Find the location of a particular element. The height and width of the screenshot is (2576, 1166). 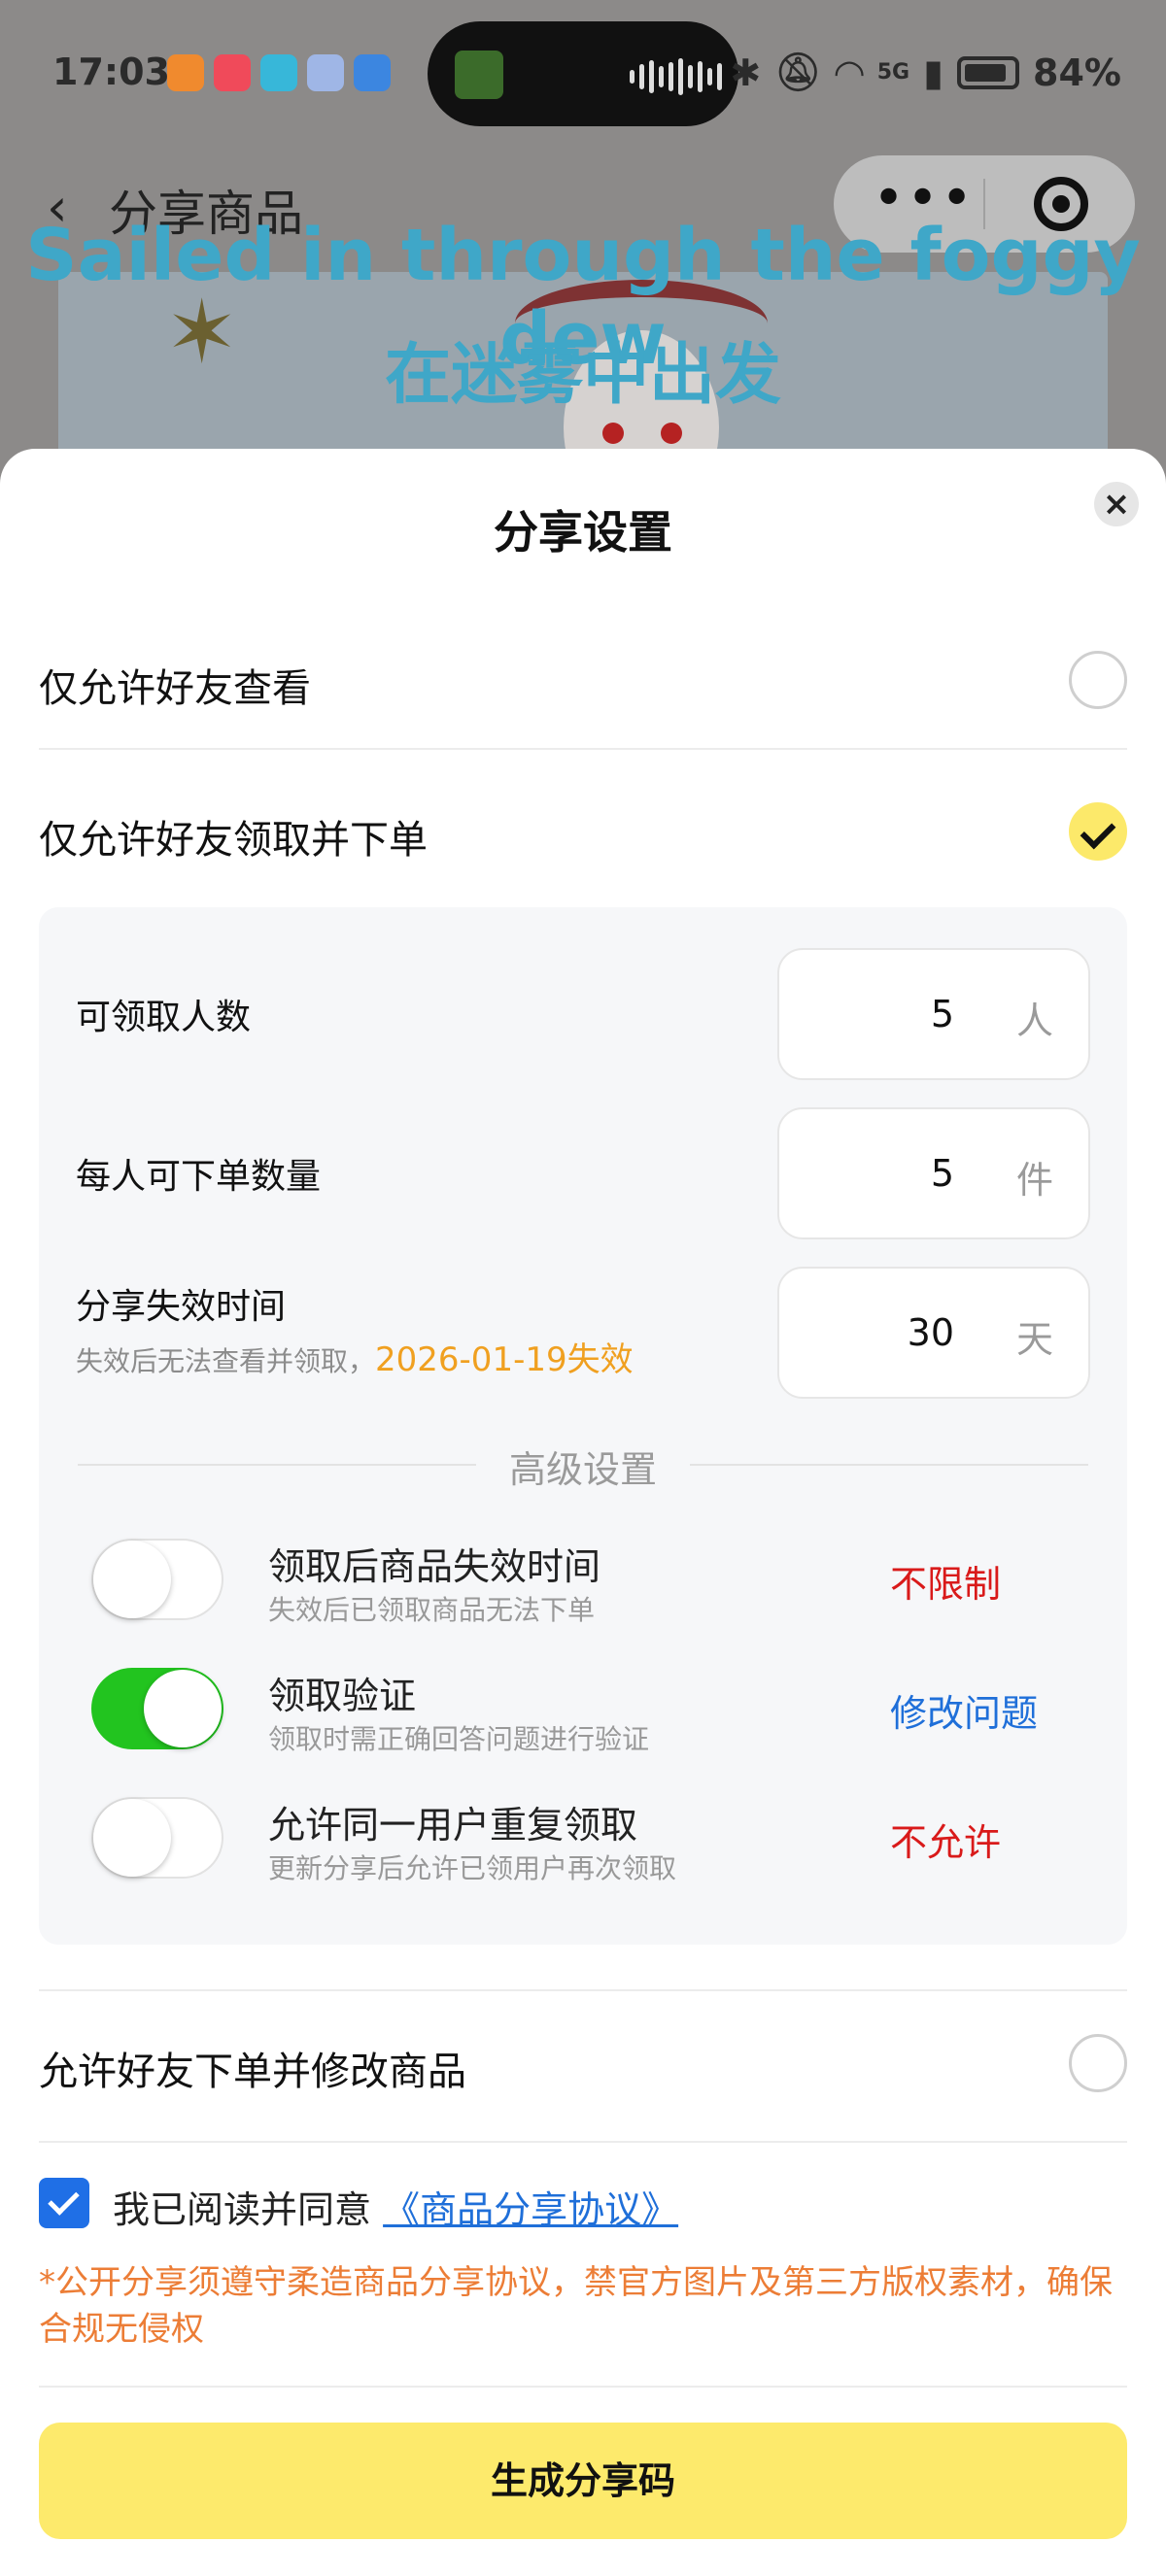

app-notification-icon is located at coordinates (185, 72).